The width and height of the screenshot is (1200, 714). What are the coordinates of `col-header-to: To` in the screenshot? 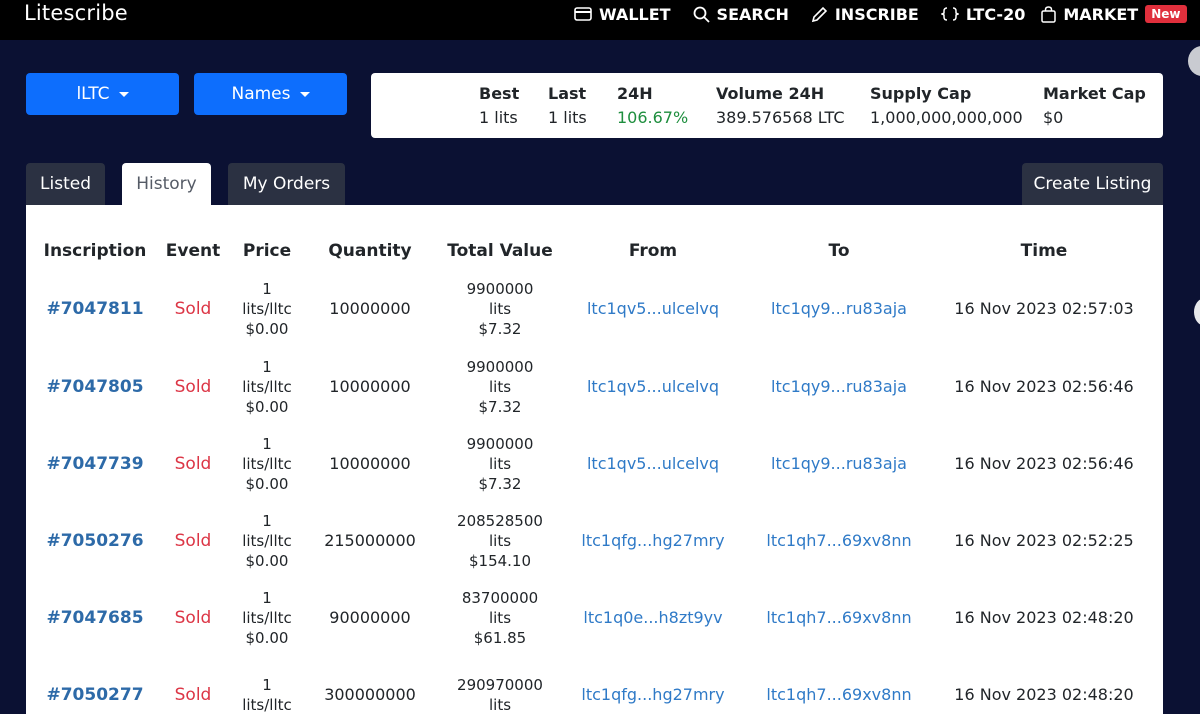 It's located at (839, 251).